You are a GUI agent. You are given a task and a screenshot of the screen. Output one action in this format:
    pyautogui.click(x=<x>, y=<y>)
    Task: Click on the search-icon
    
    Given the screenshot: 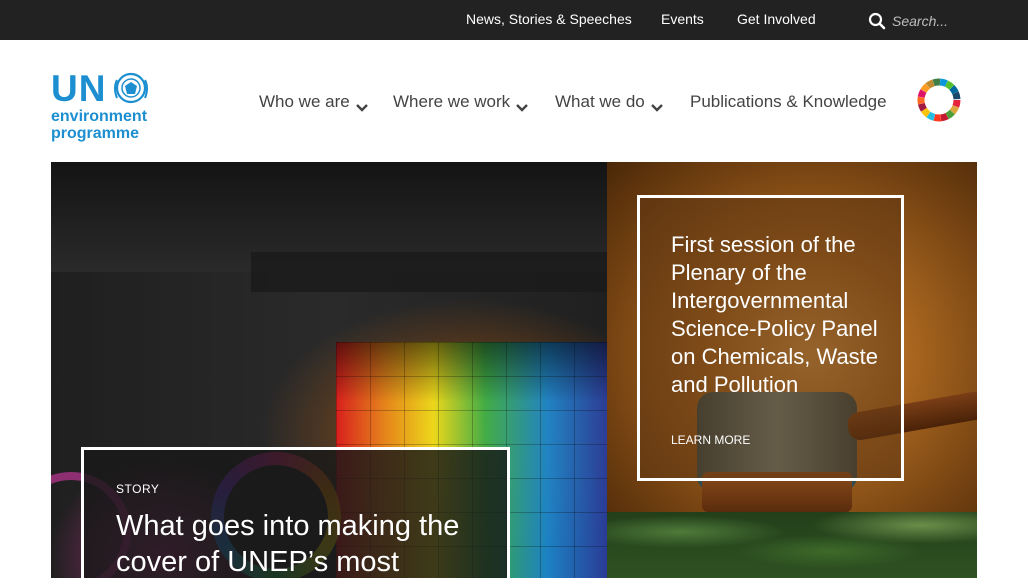 What is the action you would take?
    pyautogui.click(x=877, y=21)
    